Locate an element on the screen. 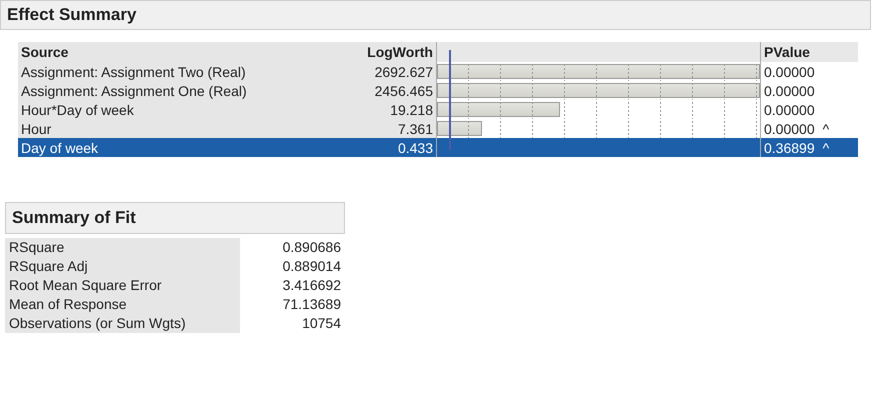 This screenshot has width=879, height=406. logworth-cell: 2692.627 is located at coordinates (383, 71).